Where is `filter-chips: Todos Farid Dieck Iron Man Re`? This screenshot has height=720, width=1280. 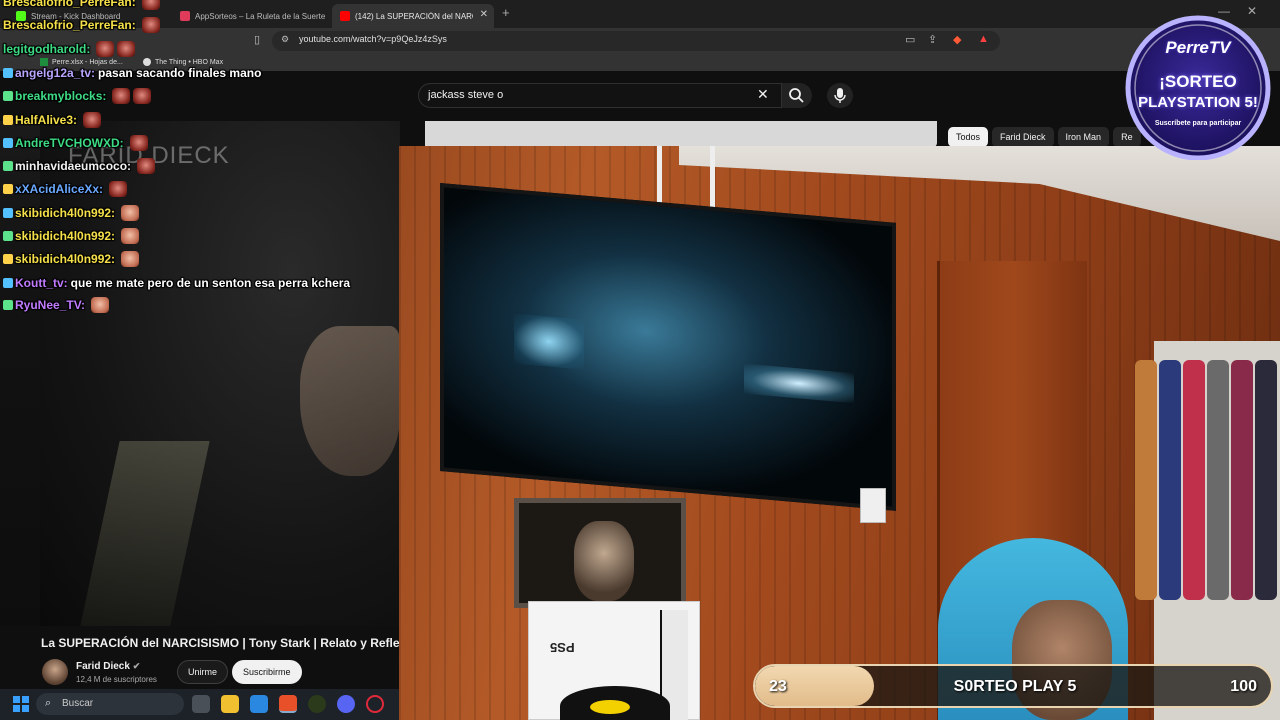
filter-chips: Todos Farid Dieck Iron Man Re is located at coordinates (1046, 137).